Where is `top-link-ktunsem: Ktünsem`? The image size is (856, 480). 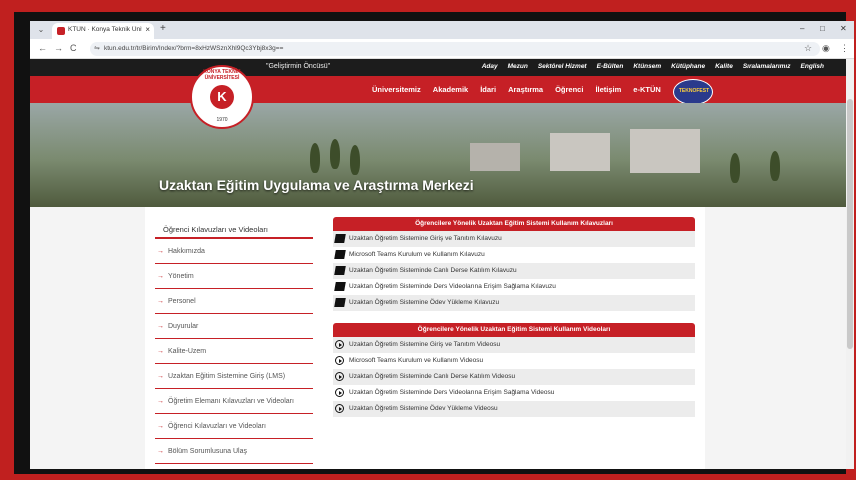 top-link-ktunsem: Ktünsem is located at coordinates (647, 66).